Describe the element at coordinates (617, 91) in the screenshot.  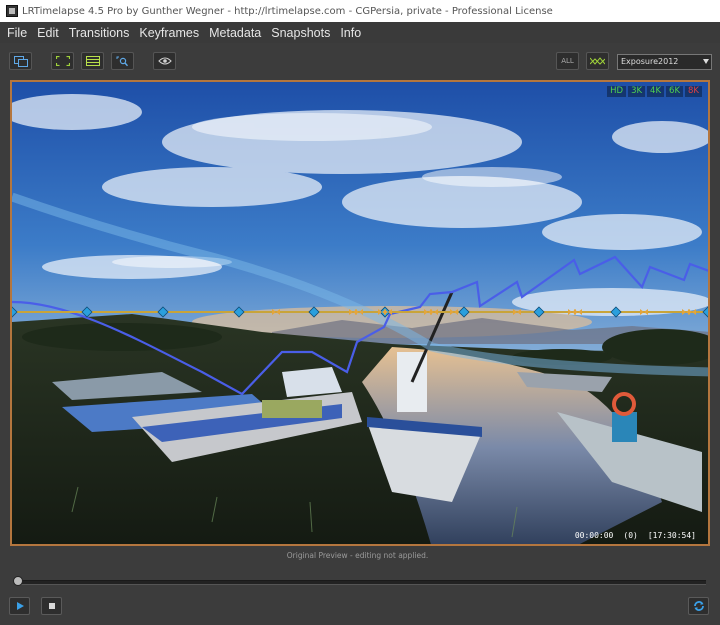
I see `resolution-hd-badge: HD` at that location.